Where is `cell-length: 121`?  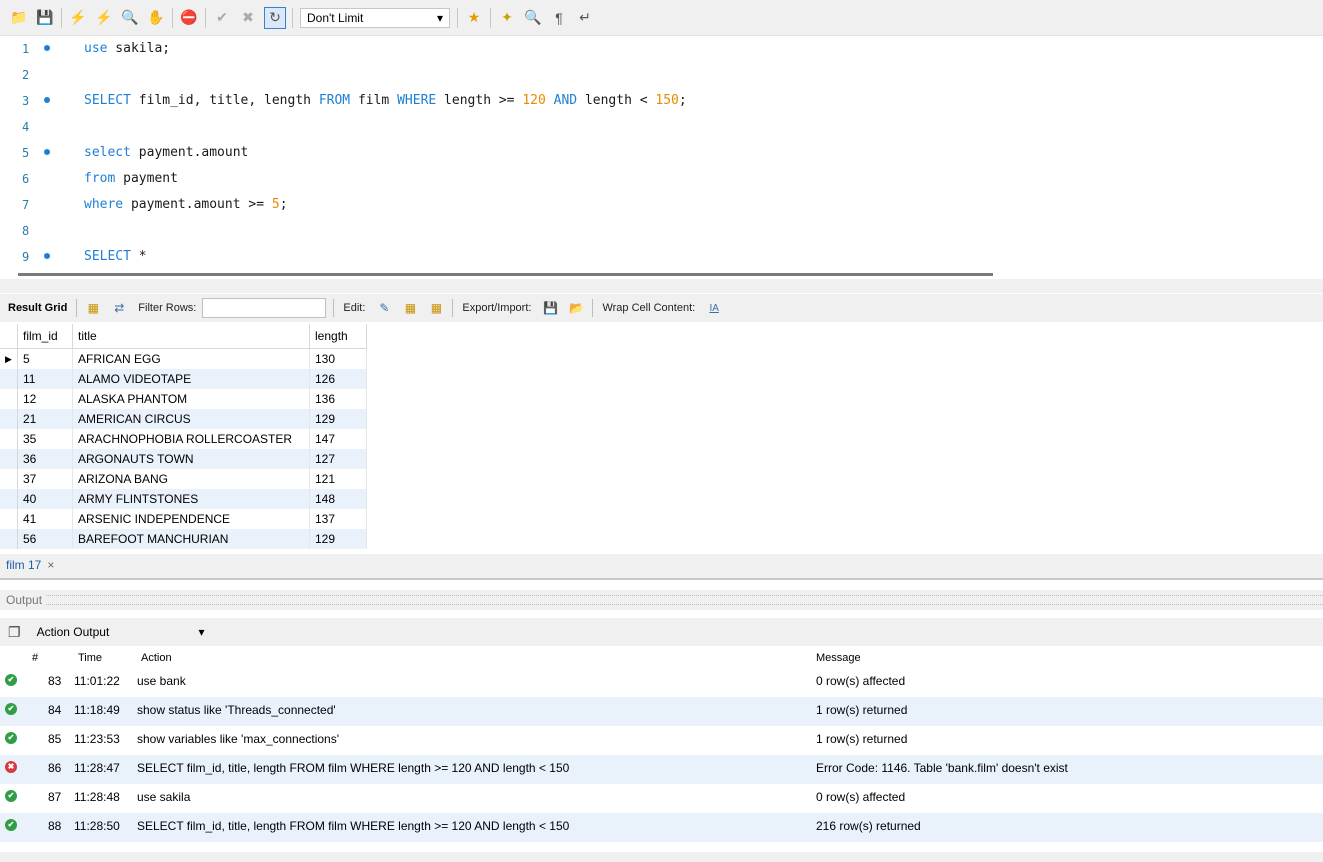
cell-length: 121 is located at coordinates (338, 479).